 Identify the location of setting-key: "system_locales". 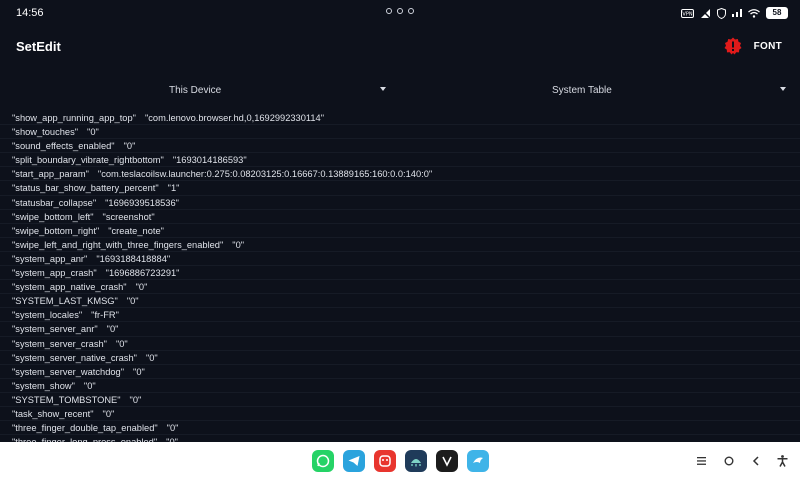
(47, 315).